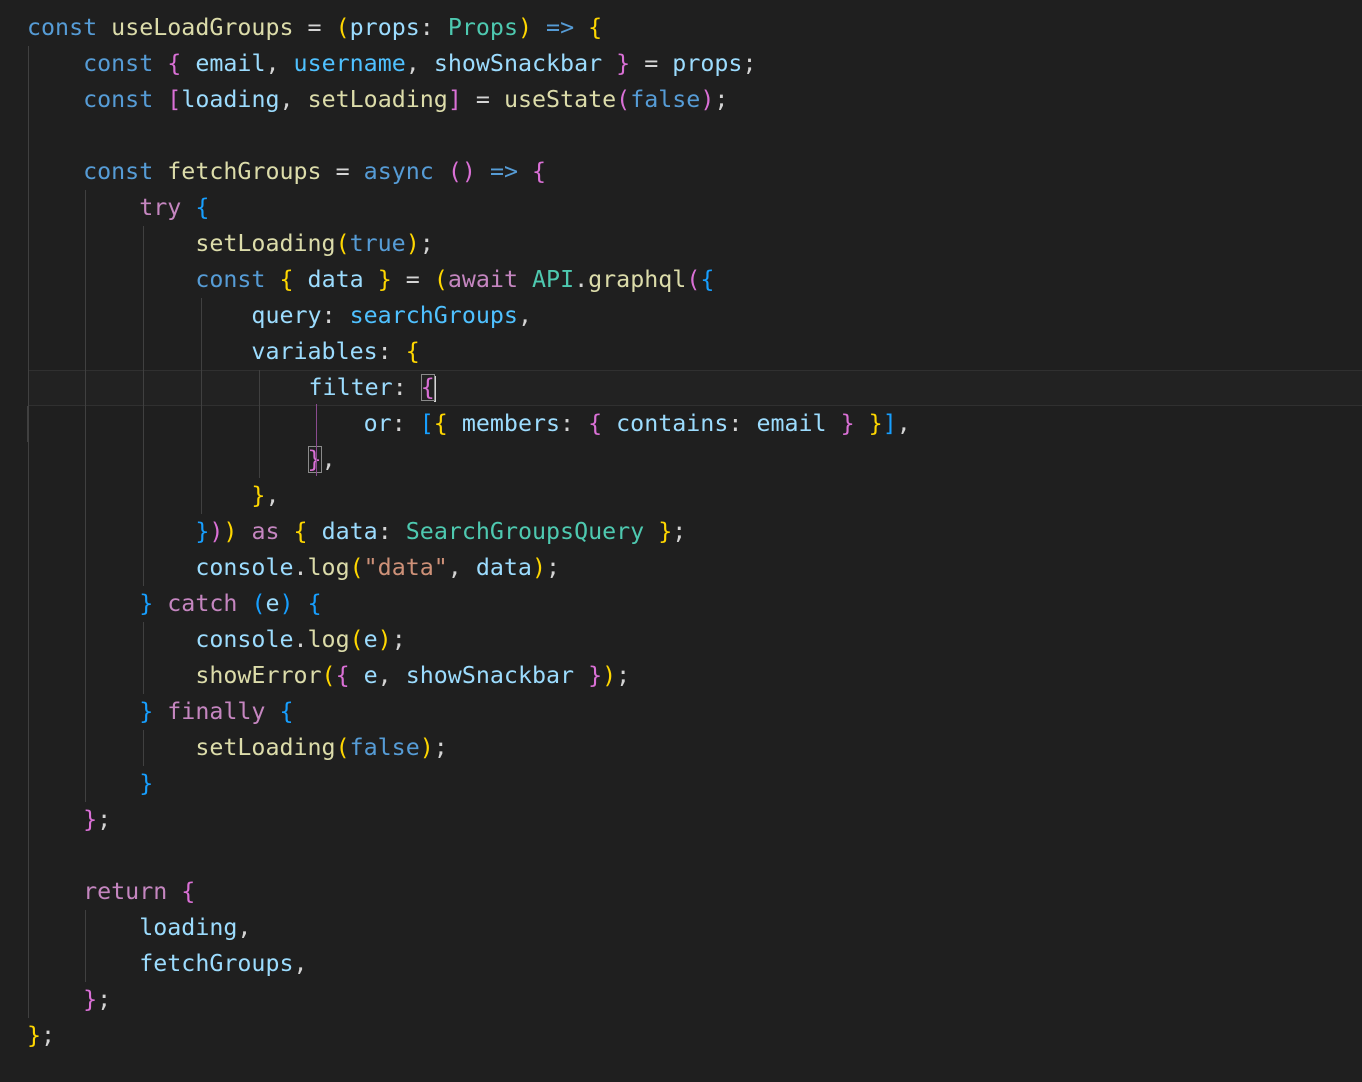 Image resolution: width=1362 pixels, height=1082 pixels. What do you see at coordinates (384, 27) in the screenshot?
I see `identifier: props` at bounding box center [384, 27].